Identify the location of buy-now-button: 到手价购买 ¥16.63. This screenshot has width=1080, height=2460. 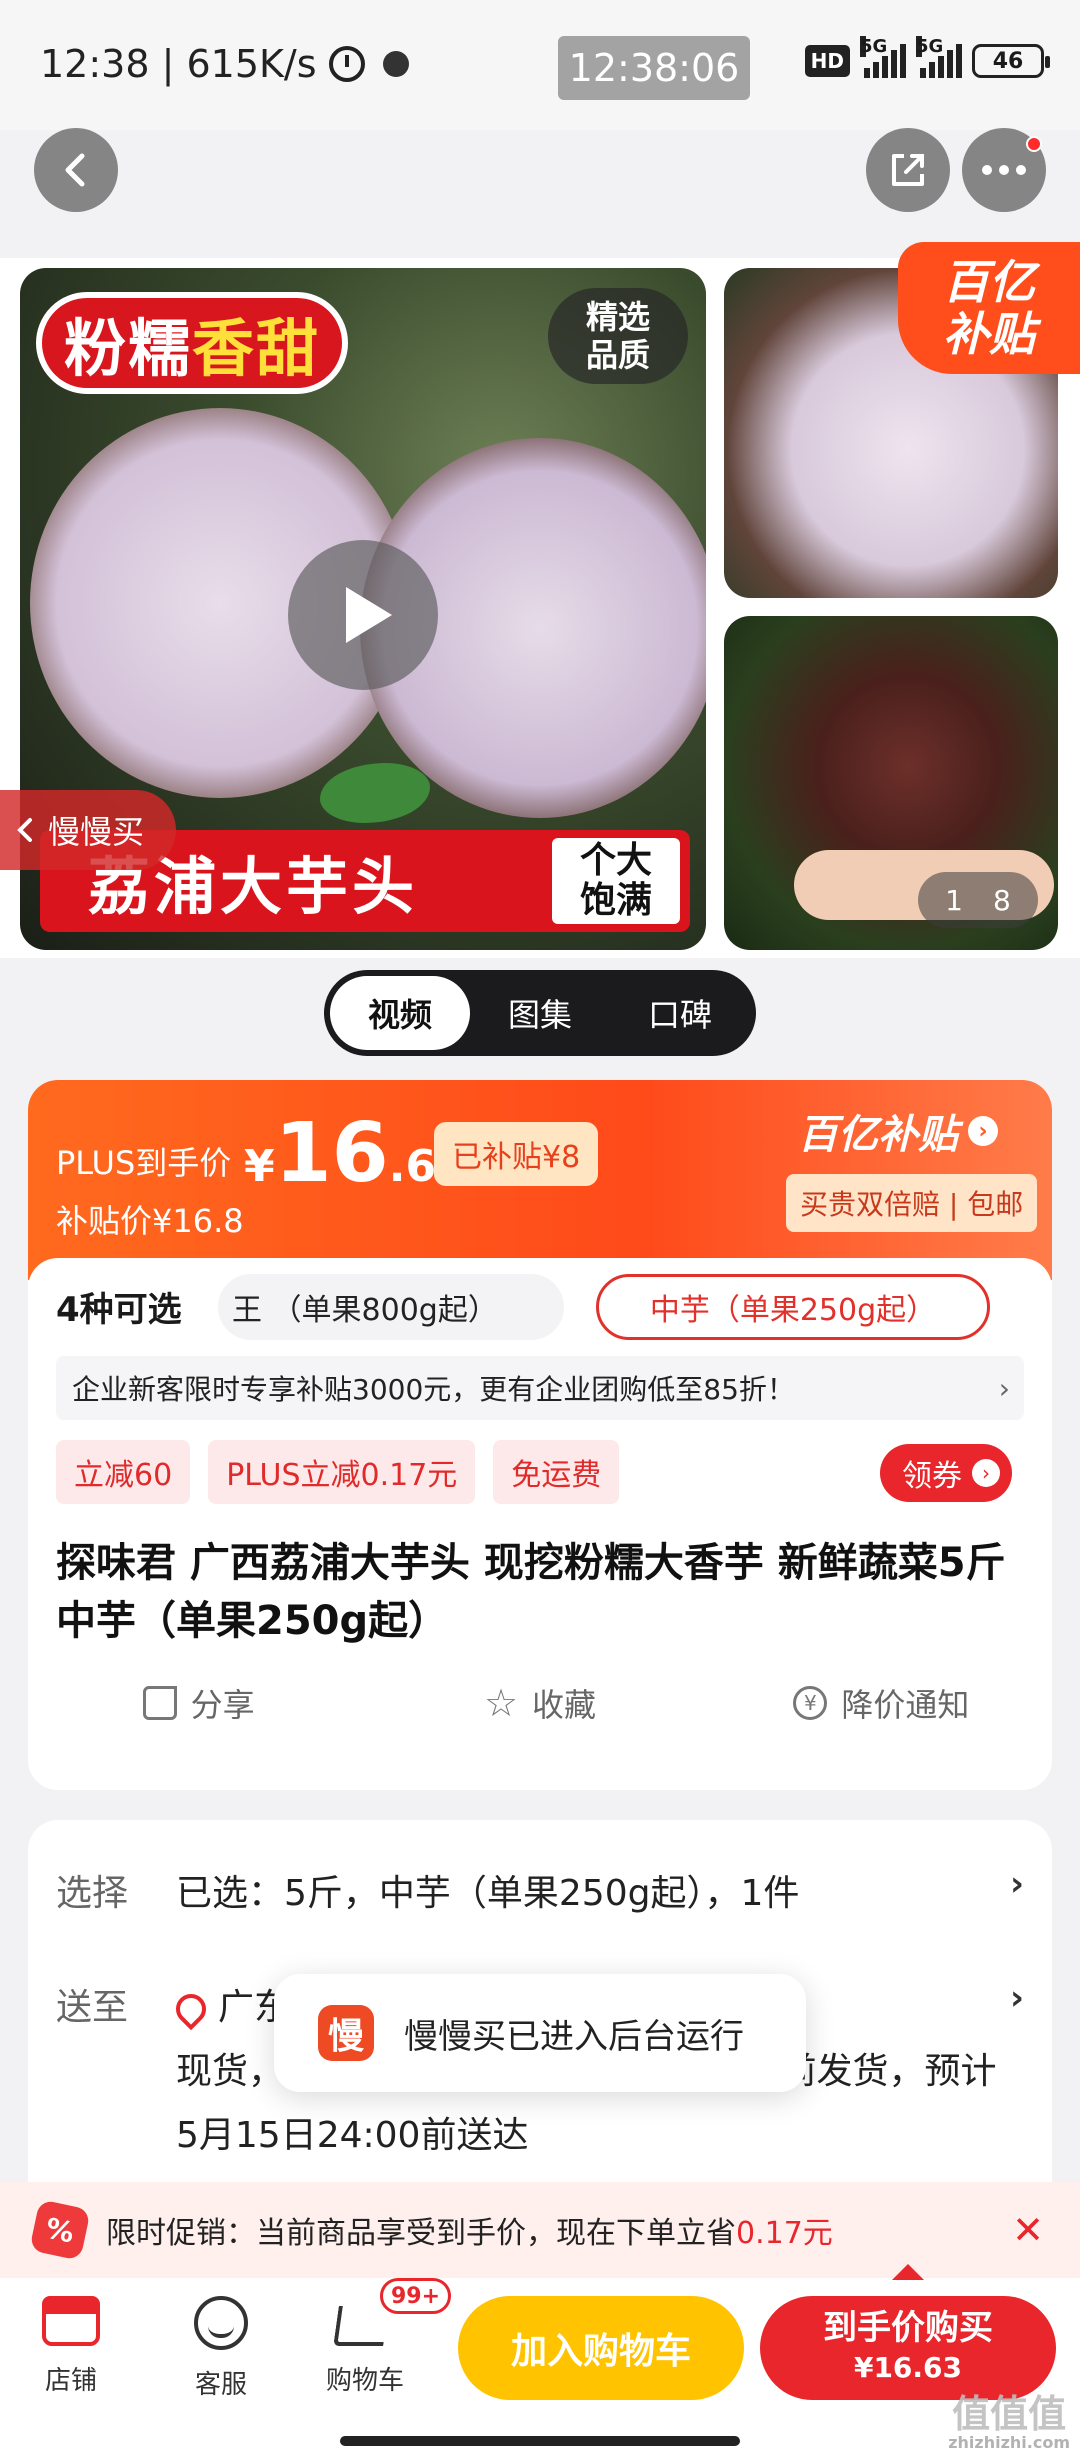
(908, 2348).